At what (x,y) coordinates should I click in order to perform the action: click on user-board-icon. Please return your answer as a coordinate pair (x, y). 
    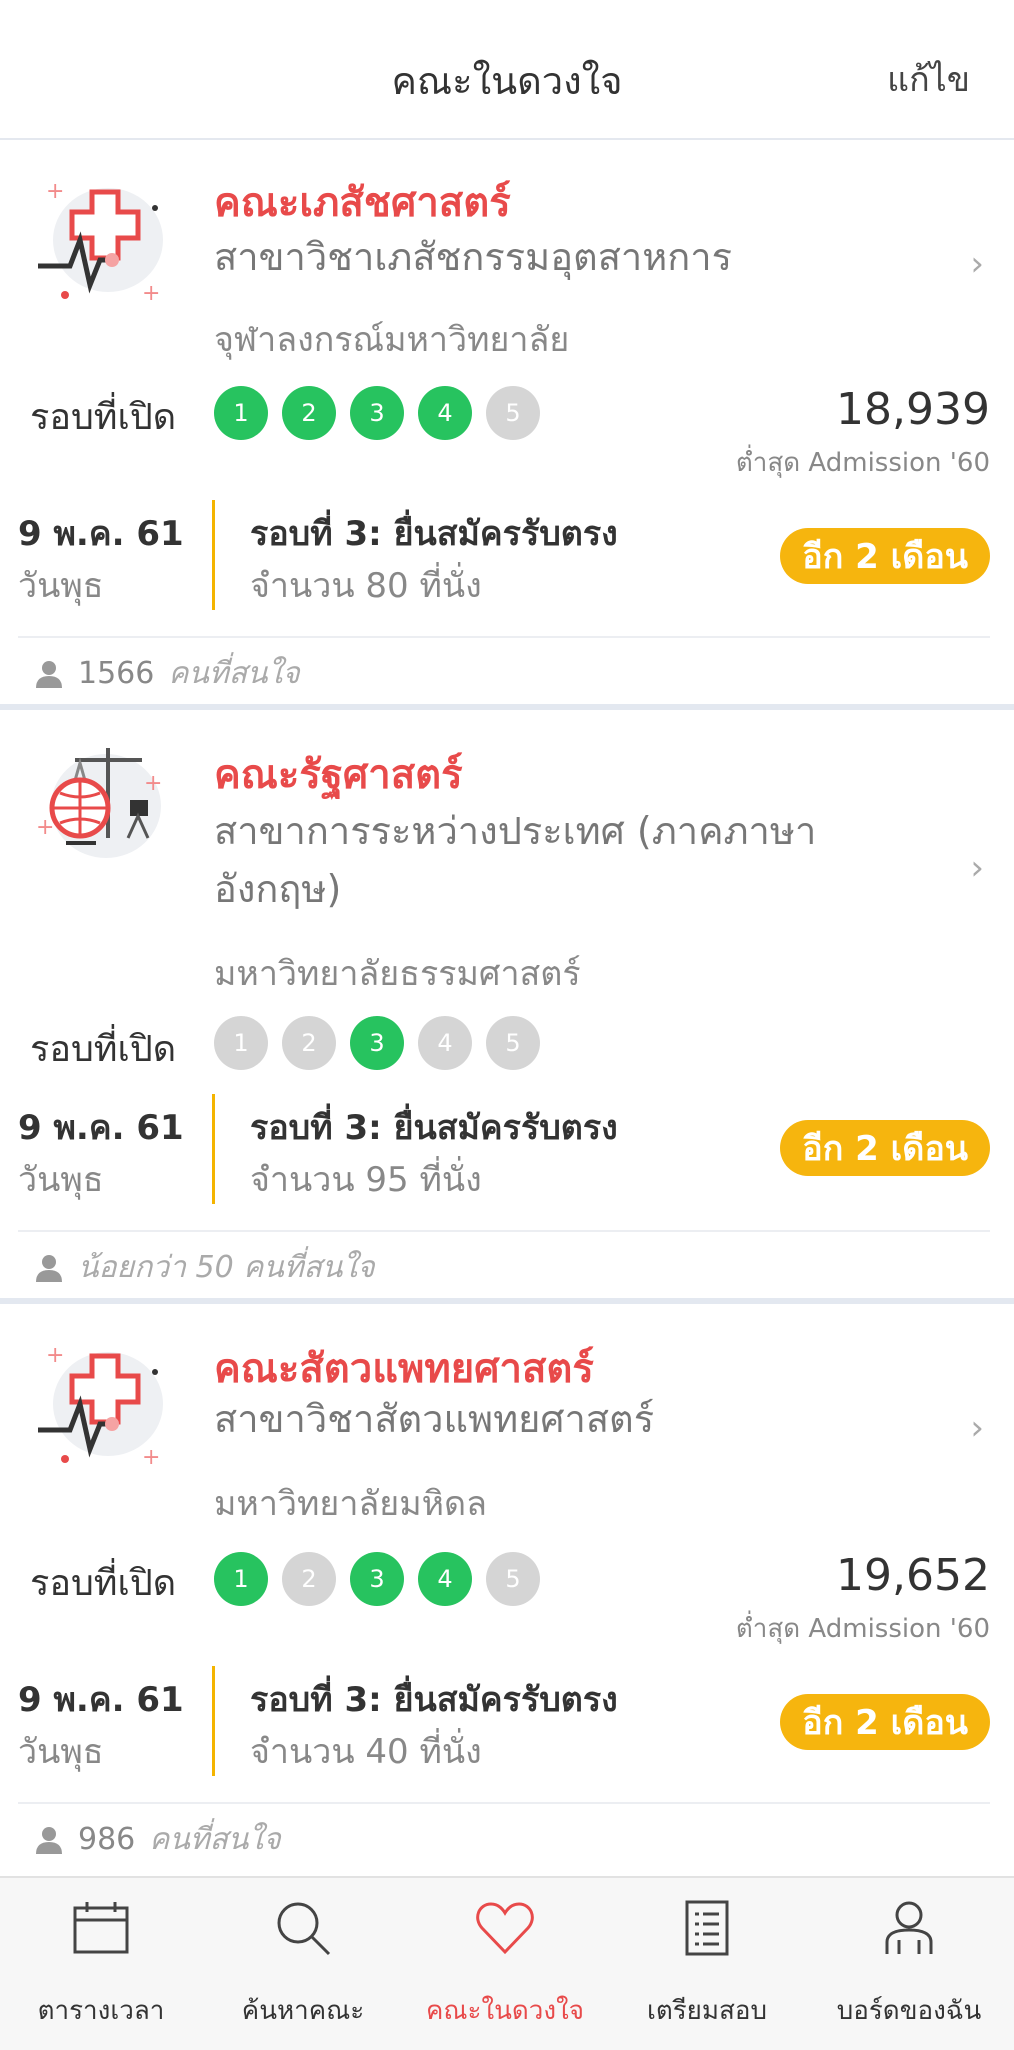
    Looking at the image, I should click on (909, 1927).